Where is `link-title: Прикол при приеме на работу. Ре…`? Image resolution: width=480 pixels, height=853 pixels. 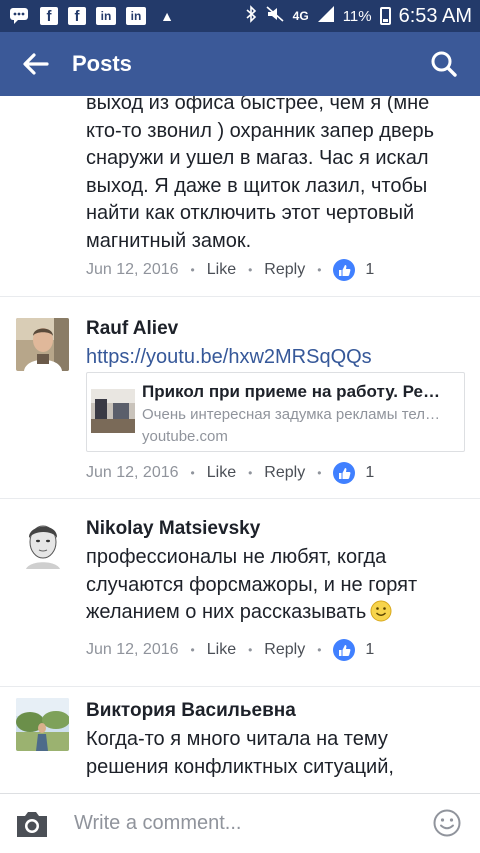
link-title: Прикол при приеме на работу. Ре… is located at coordinates (291, 391).